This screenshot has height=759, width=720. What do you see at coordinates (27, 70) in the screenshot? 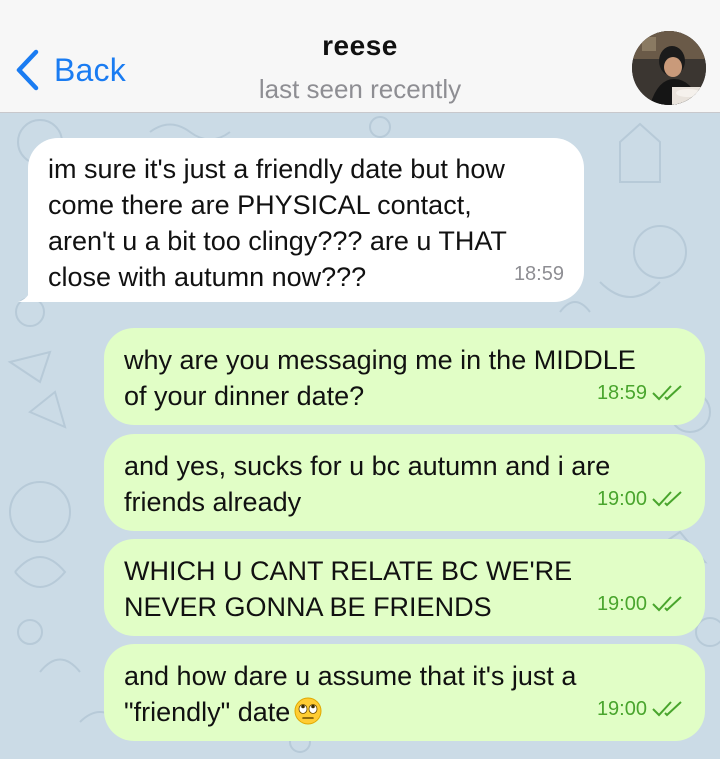
I see `chevron-left-icon` at bounding box center [27, 70].